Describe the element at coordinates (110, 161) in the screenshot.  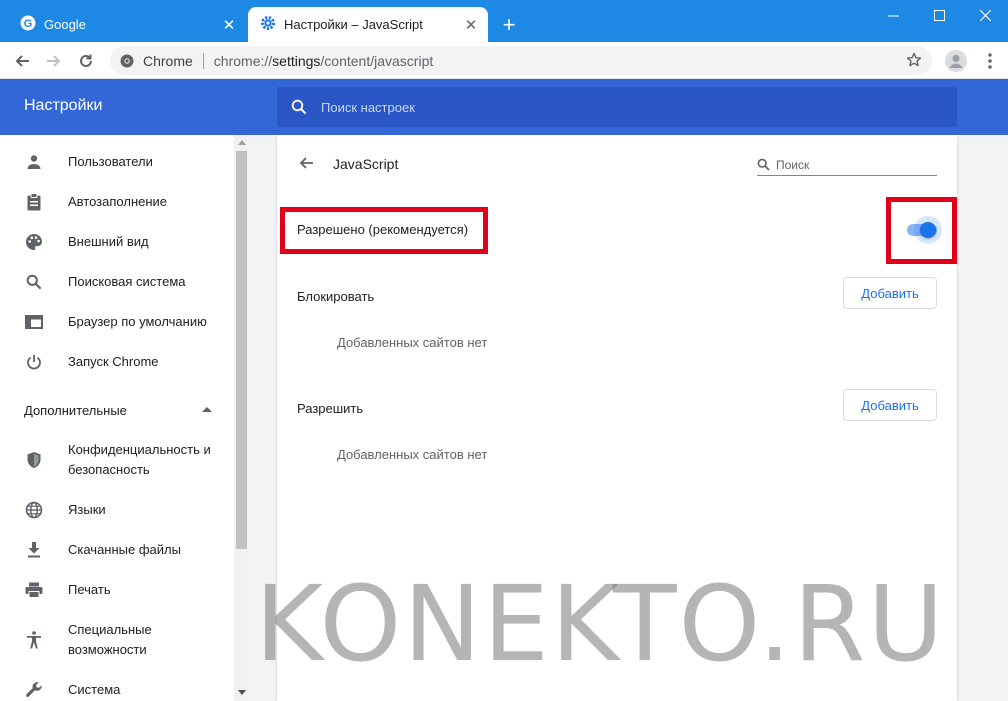
I see `sidebar-item-label: Пользователи` at that location.